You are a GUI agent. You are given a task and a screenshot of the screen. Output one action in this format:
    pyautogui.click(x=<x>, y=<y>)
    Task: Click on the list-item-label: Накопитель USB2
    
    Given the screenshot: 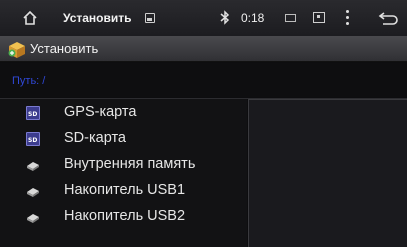 What is the action you would take?
    pyautogui.click(x=125, y=216)
    